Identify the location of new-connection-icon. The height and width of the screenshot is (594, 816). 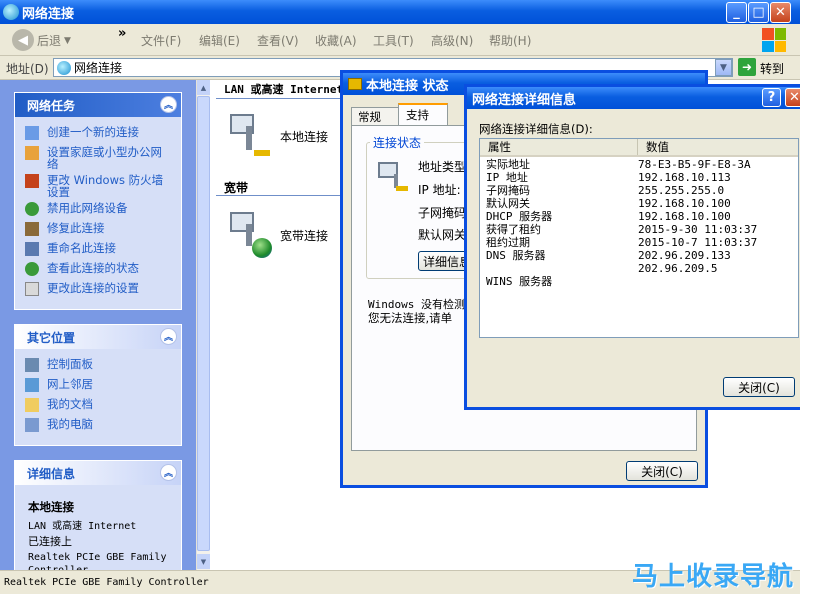
(32, 133).